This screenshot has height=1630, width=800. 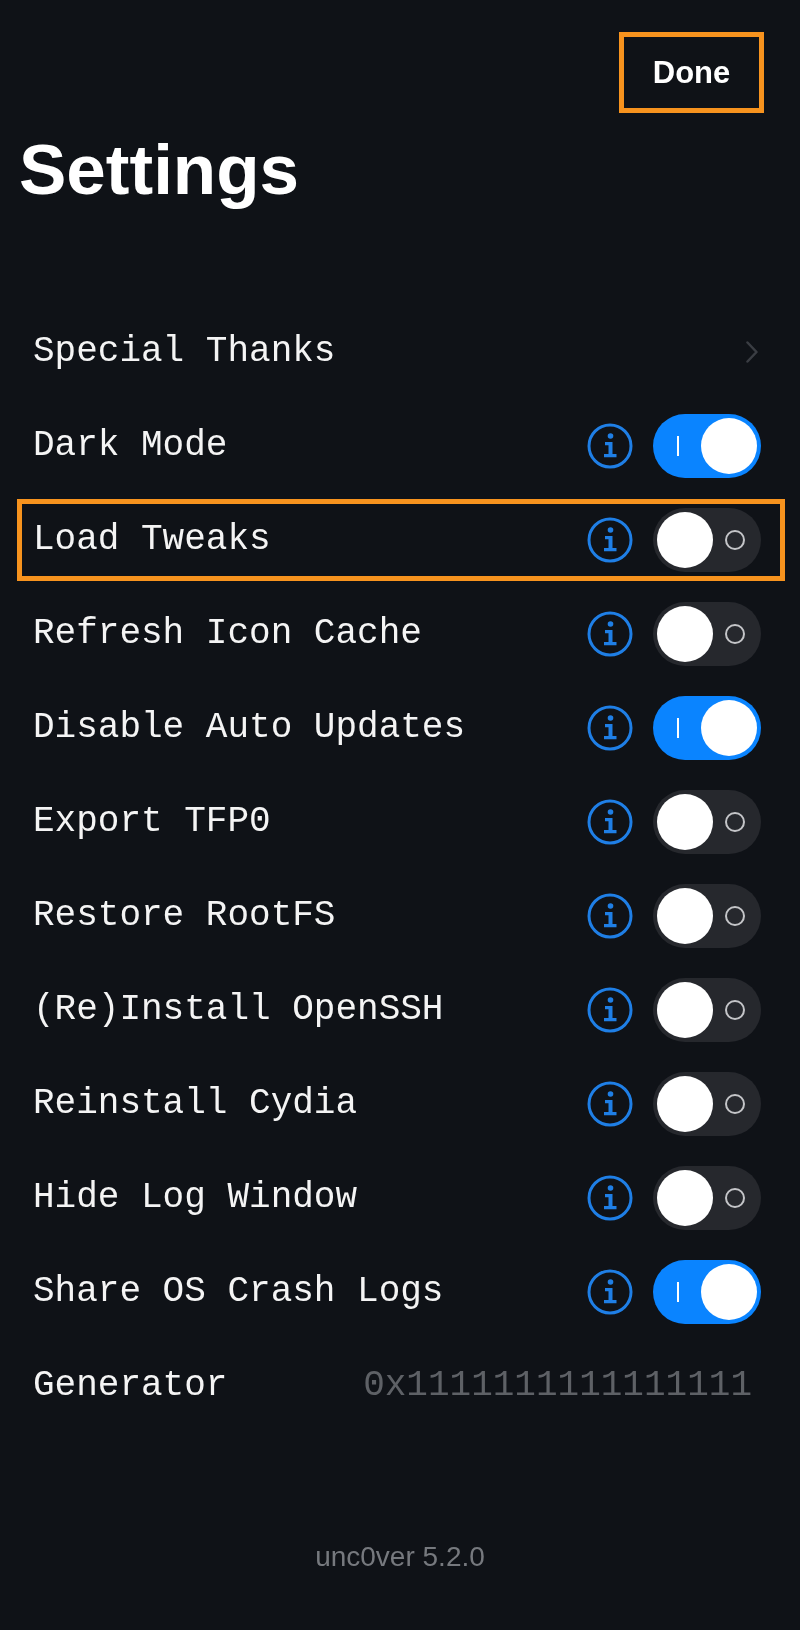 What do you see at coordinates (238, 1010) in the screenshot?
I see `row-label: (Re)Install OpenSSH` at bounding box center [238, 1010].